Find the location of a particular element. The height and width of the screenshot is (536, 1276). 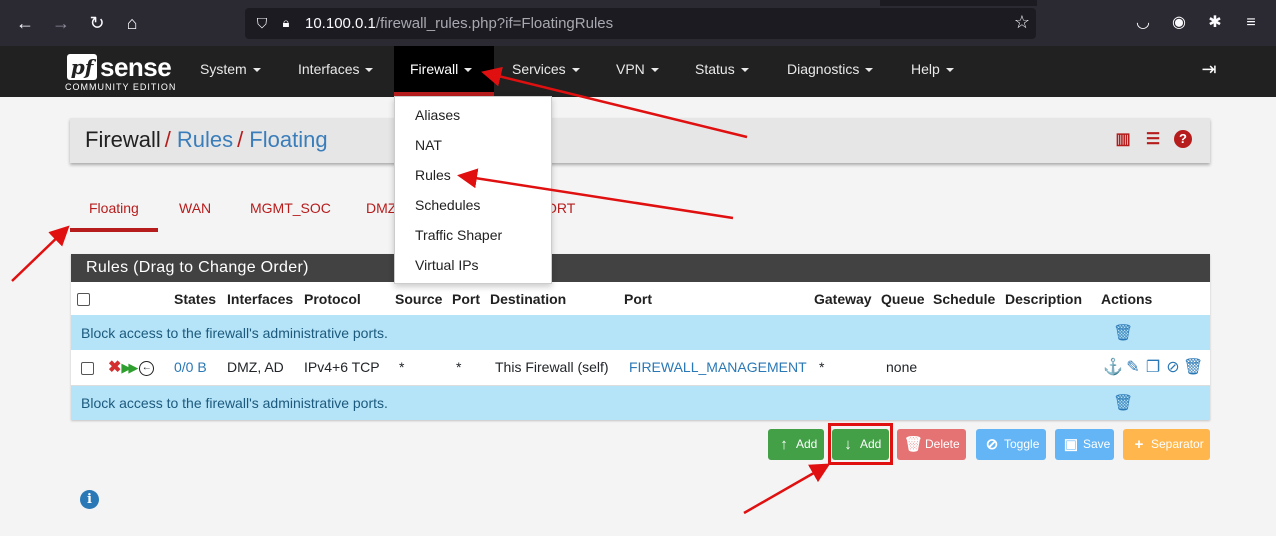

col-dest-port: Port is located at coordinates (719, 298).